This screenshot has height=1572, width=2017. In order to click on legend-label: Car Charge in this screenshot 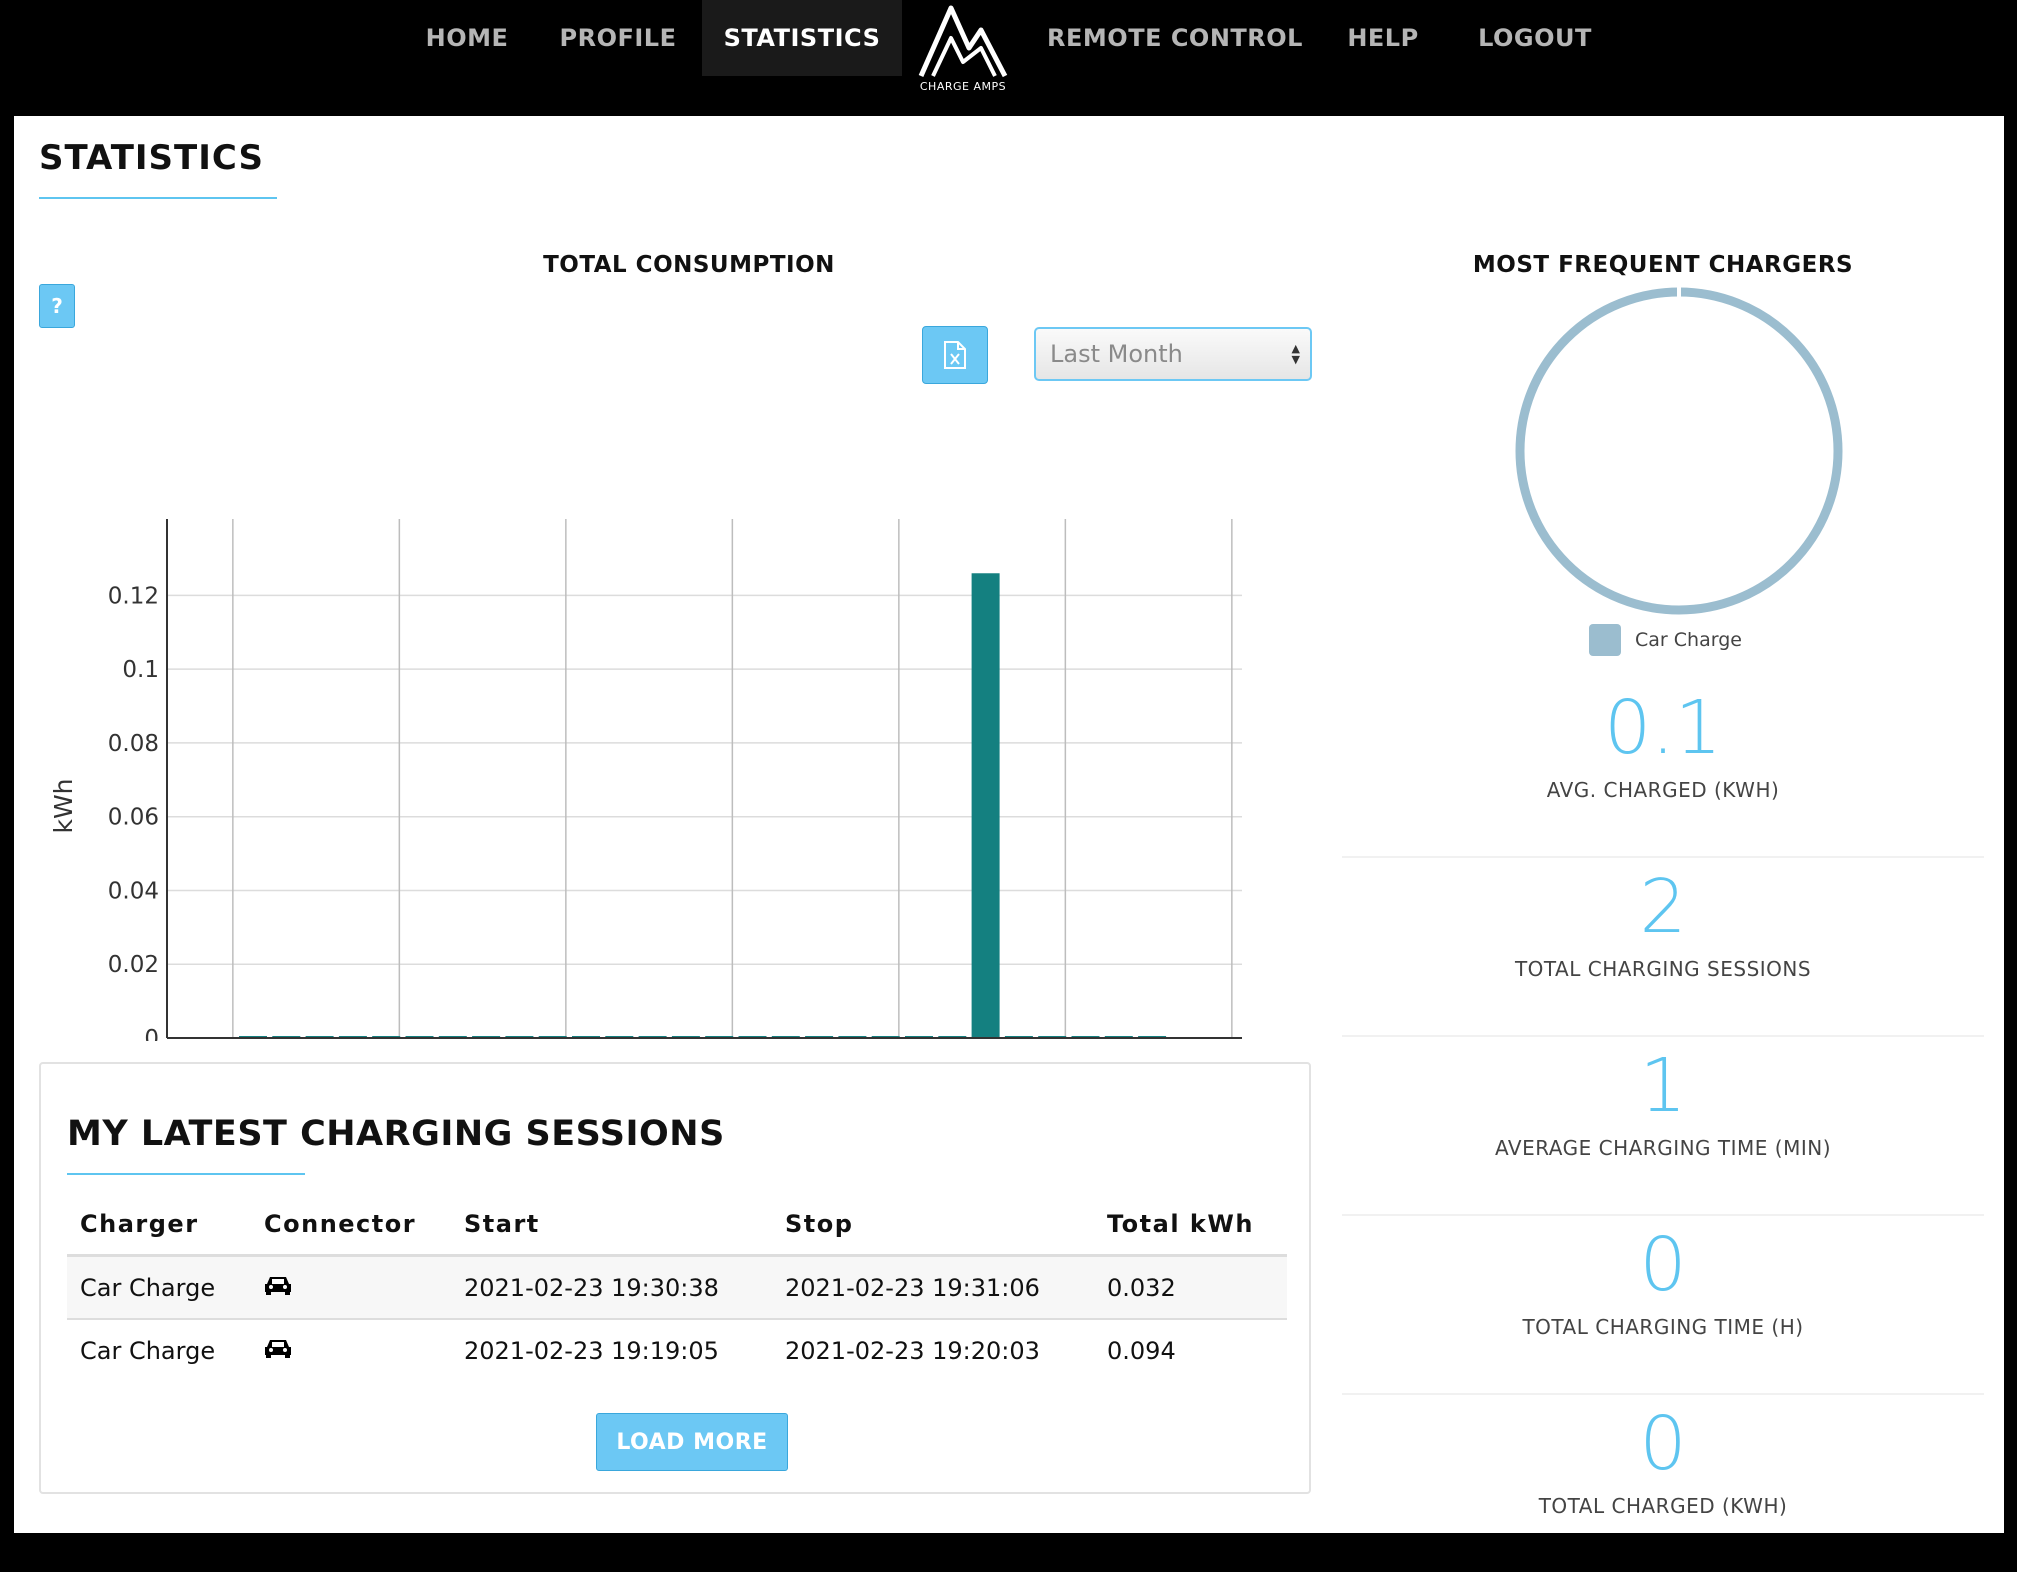, I will do `click(1688, 640)`.